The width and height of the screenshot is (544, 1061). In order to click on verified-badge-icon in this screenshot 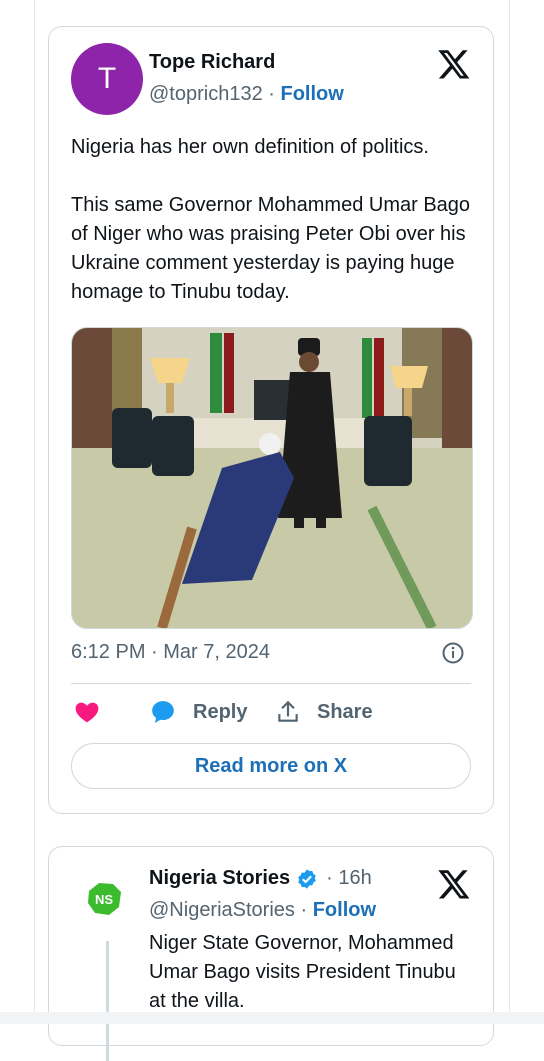, I will do `click(307, 878)`.